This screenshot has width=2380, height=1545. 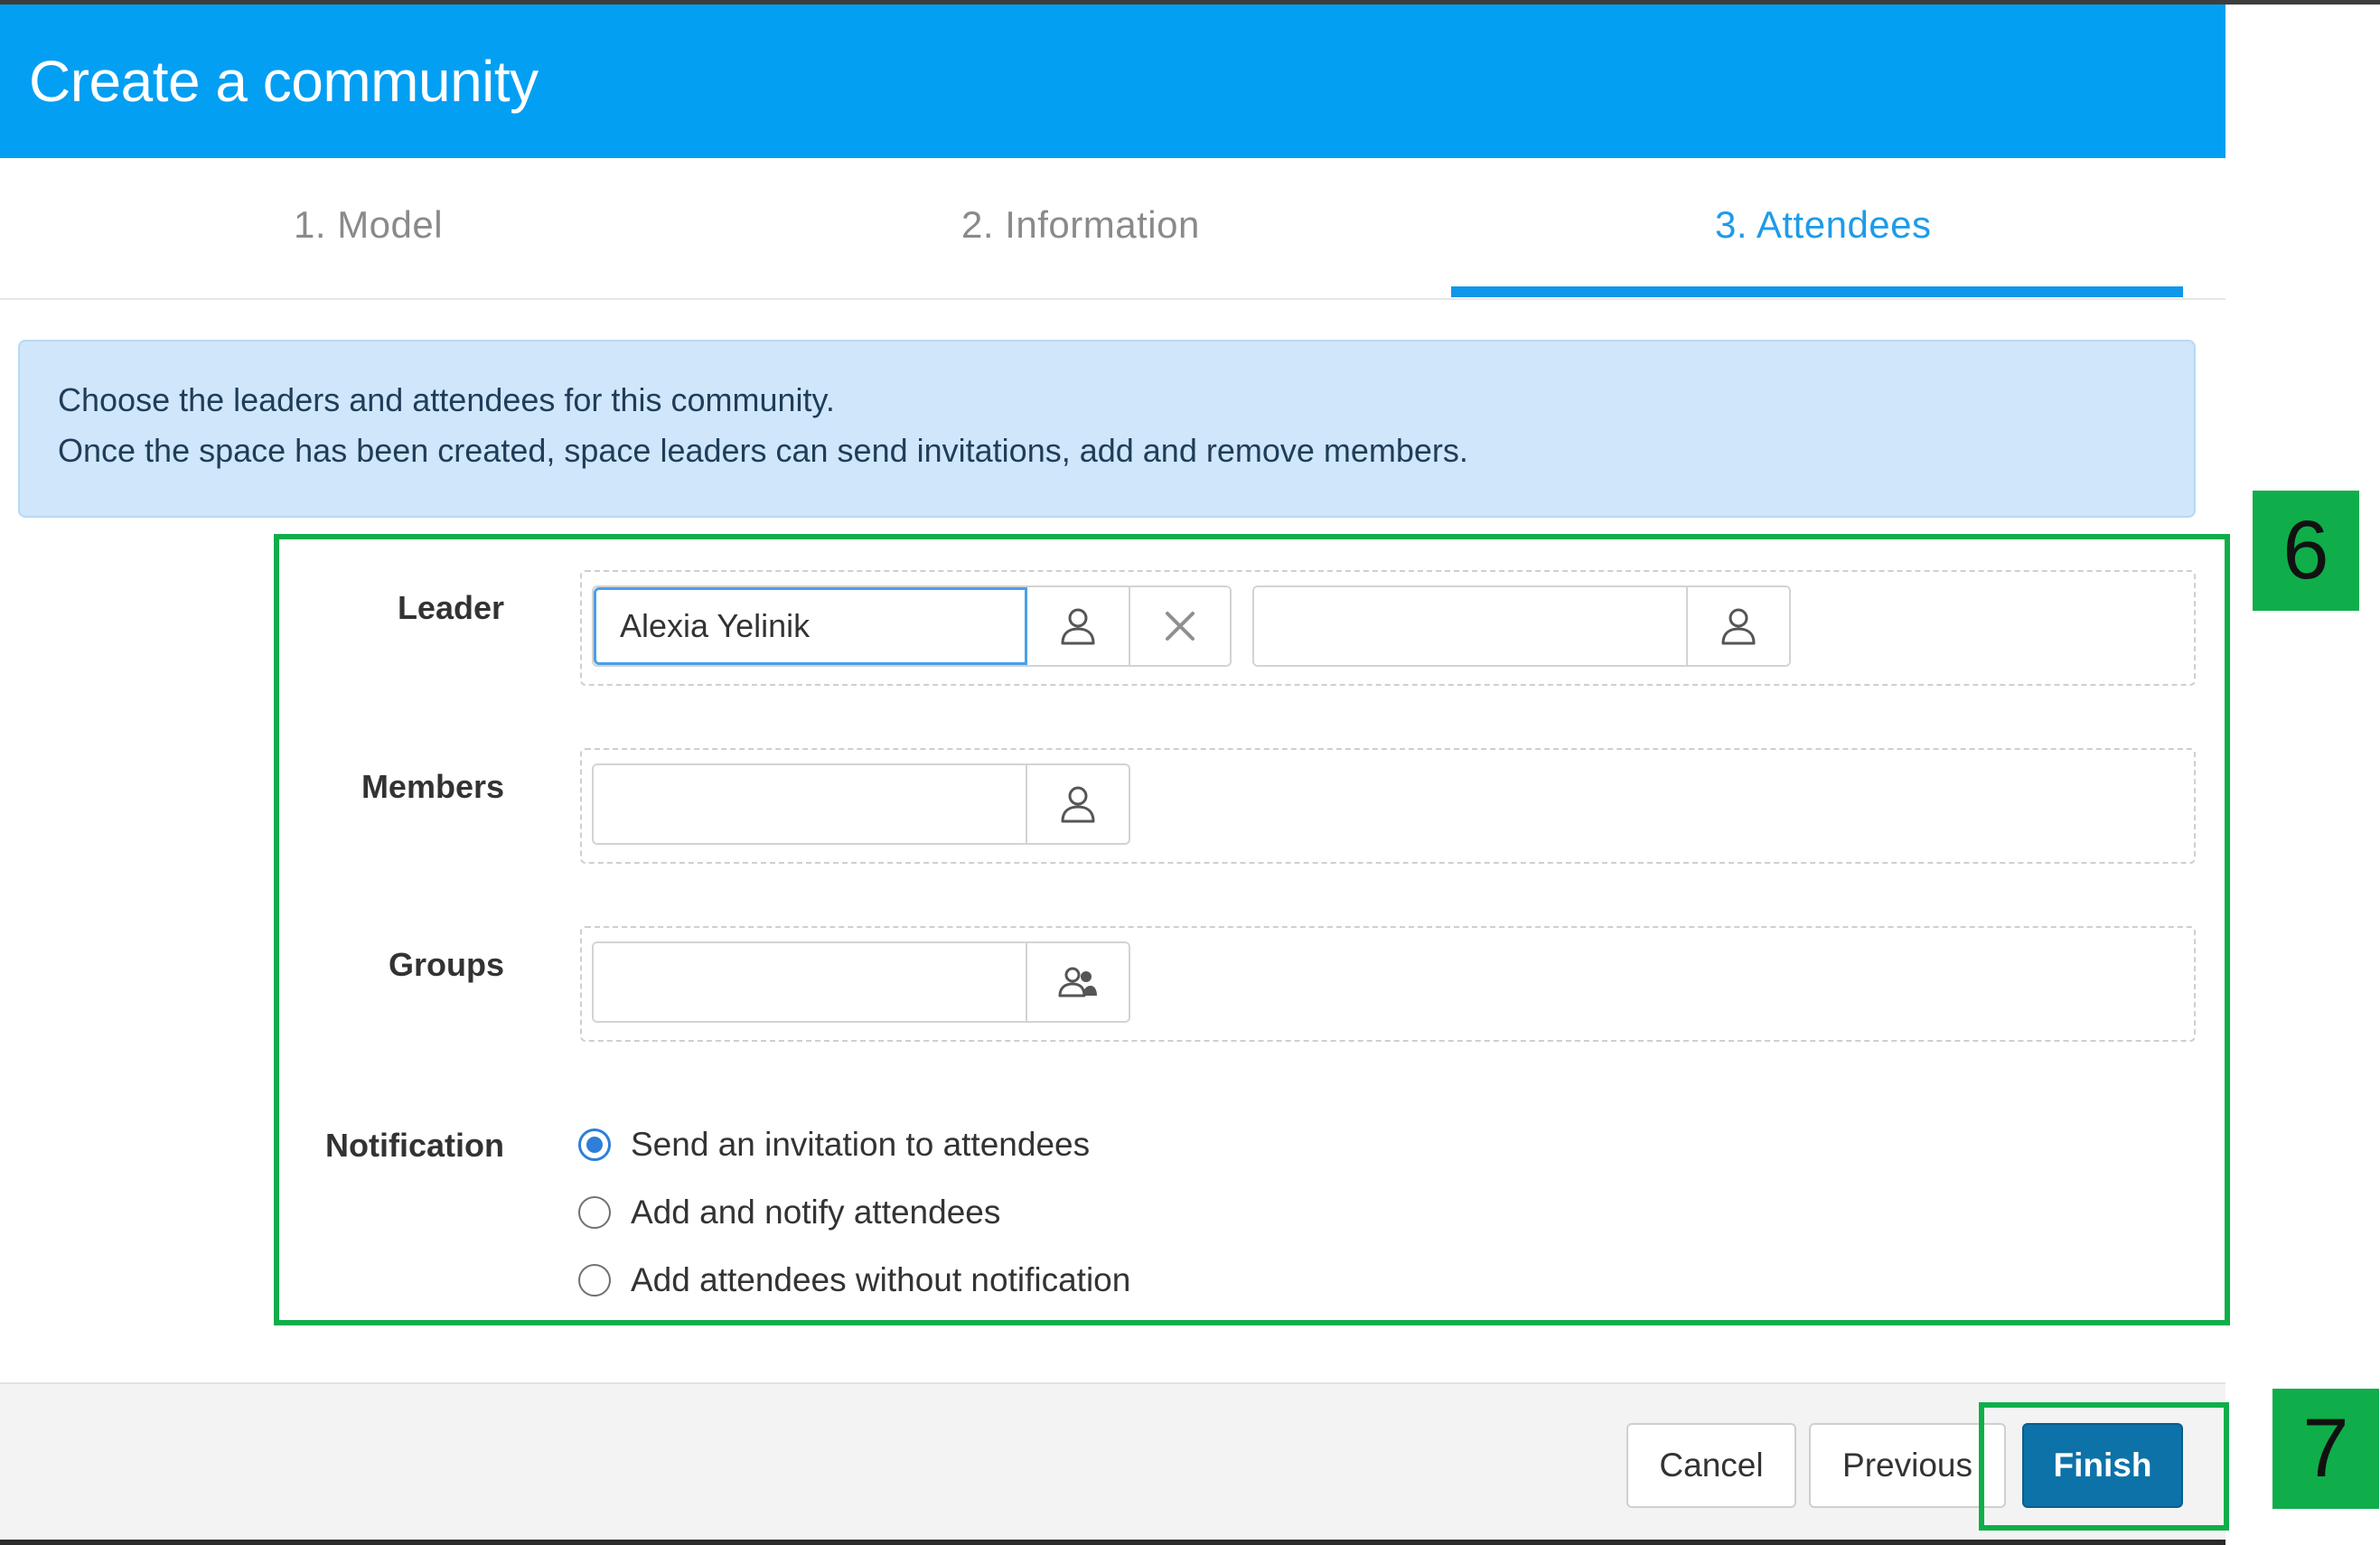 I want to click on cancel-button: Cancel, so click(x=1711, y=1465).